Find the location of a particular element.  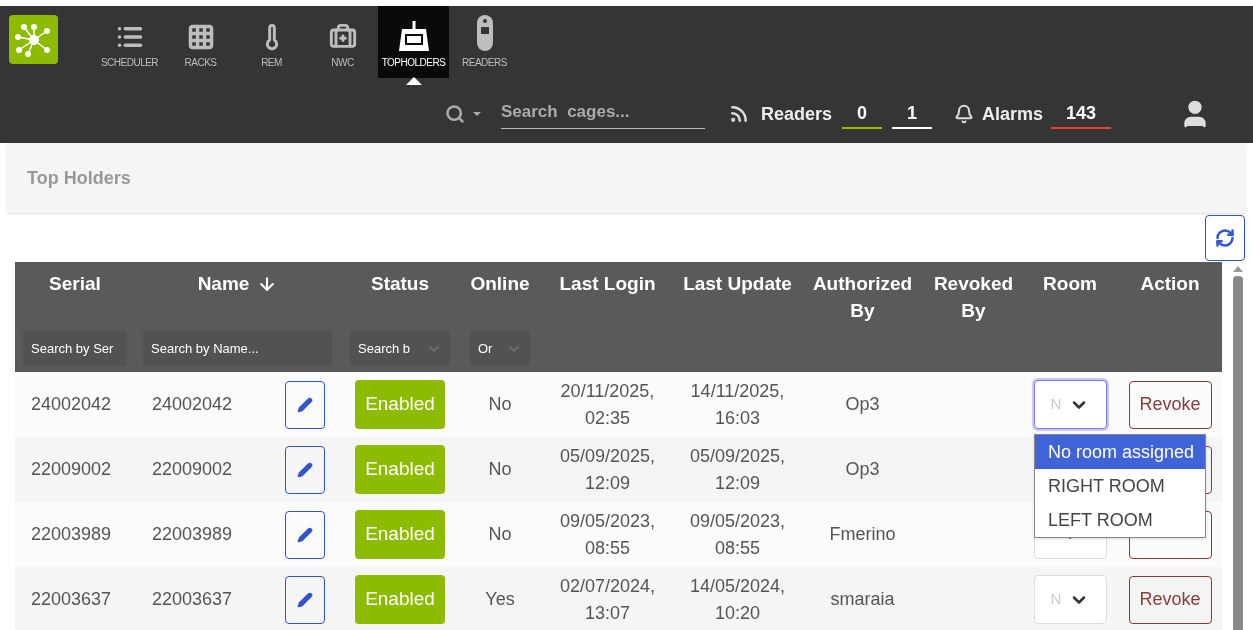

table-cell-text: Yes is located at coordinates (500, 599).